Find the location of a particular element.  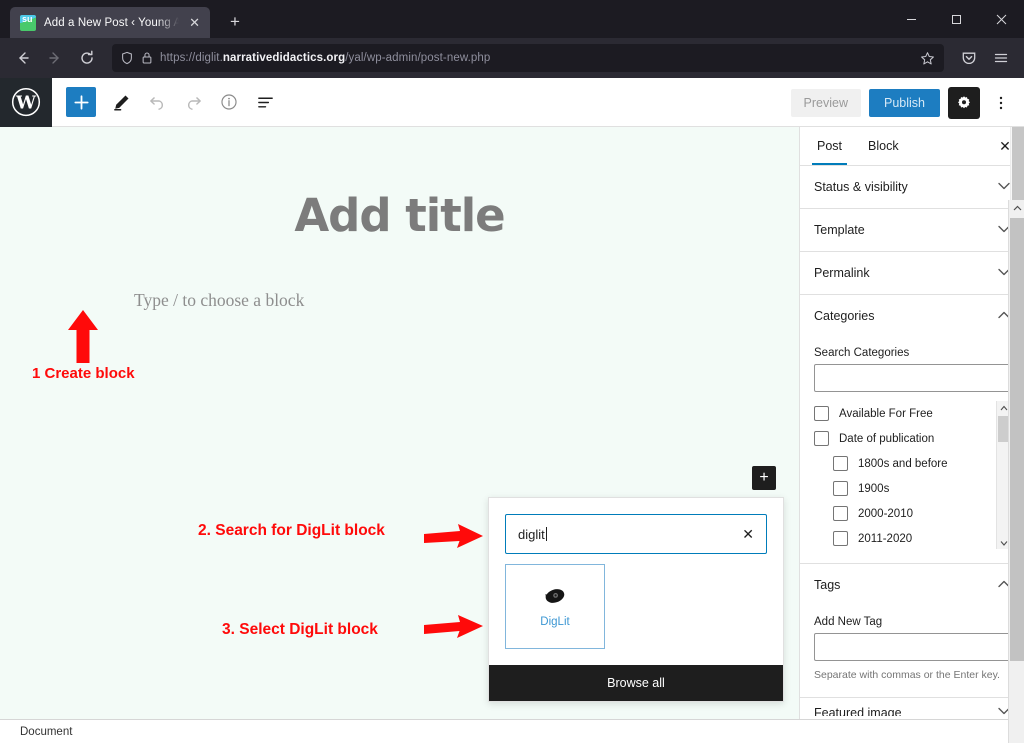

page-vertical-scrollbar is located at coordinates (1016, 471).